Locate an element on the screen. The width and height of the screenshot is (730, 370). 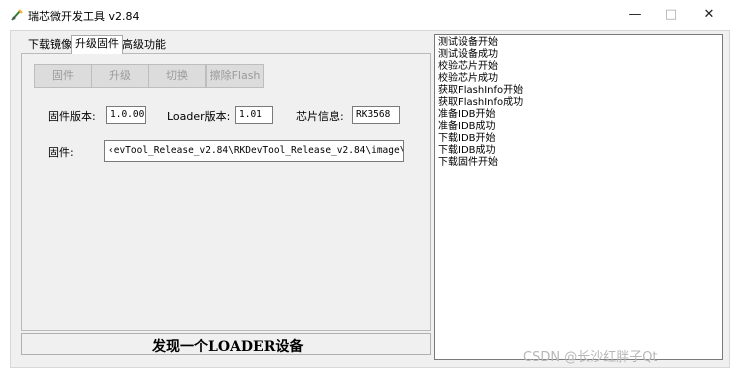
loader-version-field: 1.01 is located at coordinates (254, 115).